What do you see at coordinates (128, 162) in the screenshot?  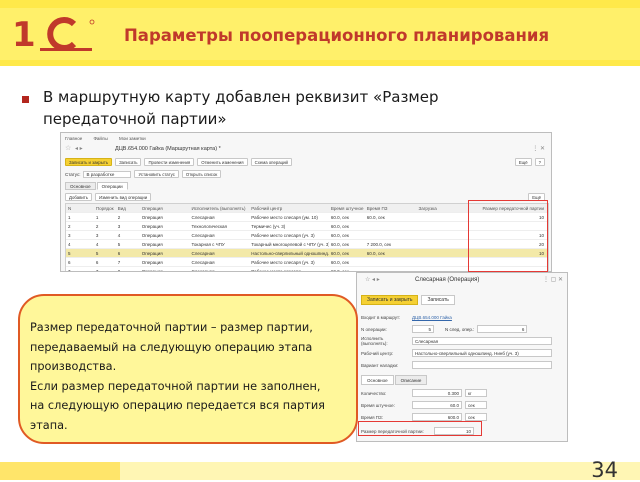 I see `save-button: Записать` at bounding box center [128, 162].